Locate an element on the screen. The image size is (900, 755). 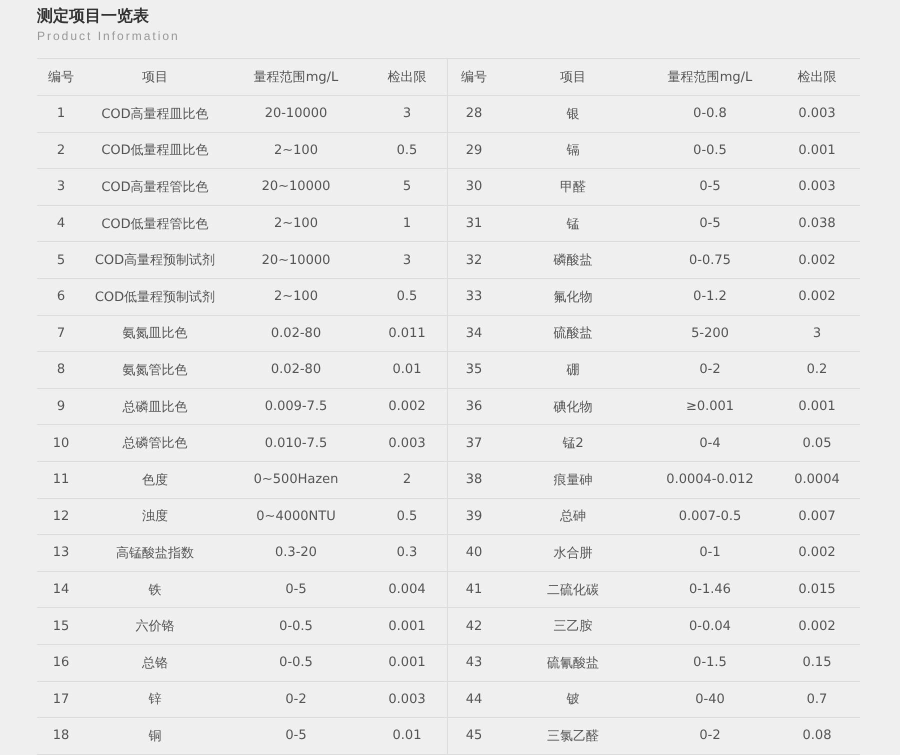
table-cell: 0.2 is located at coordinates (817, 370).